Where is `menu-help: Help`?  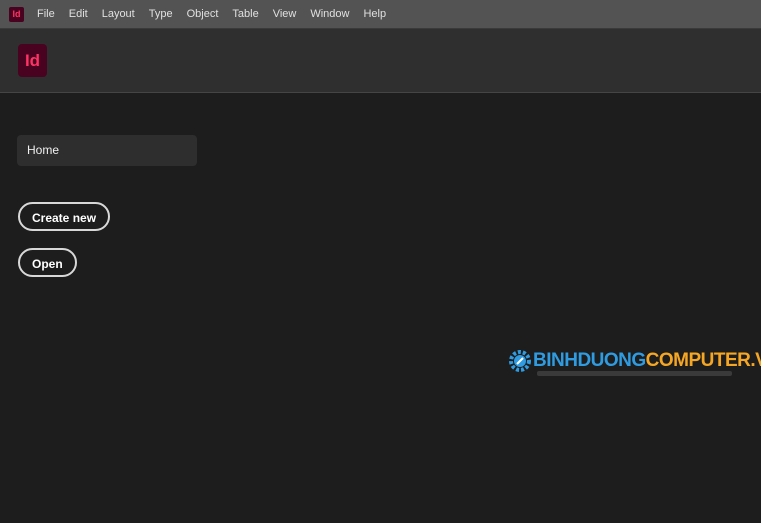
menu-help: Help is located at coordinates (374, 14).